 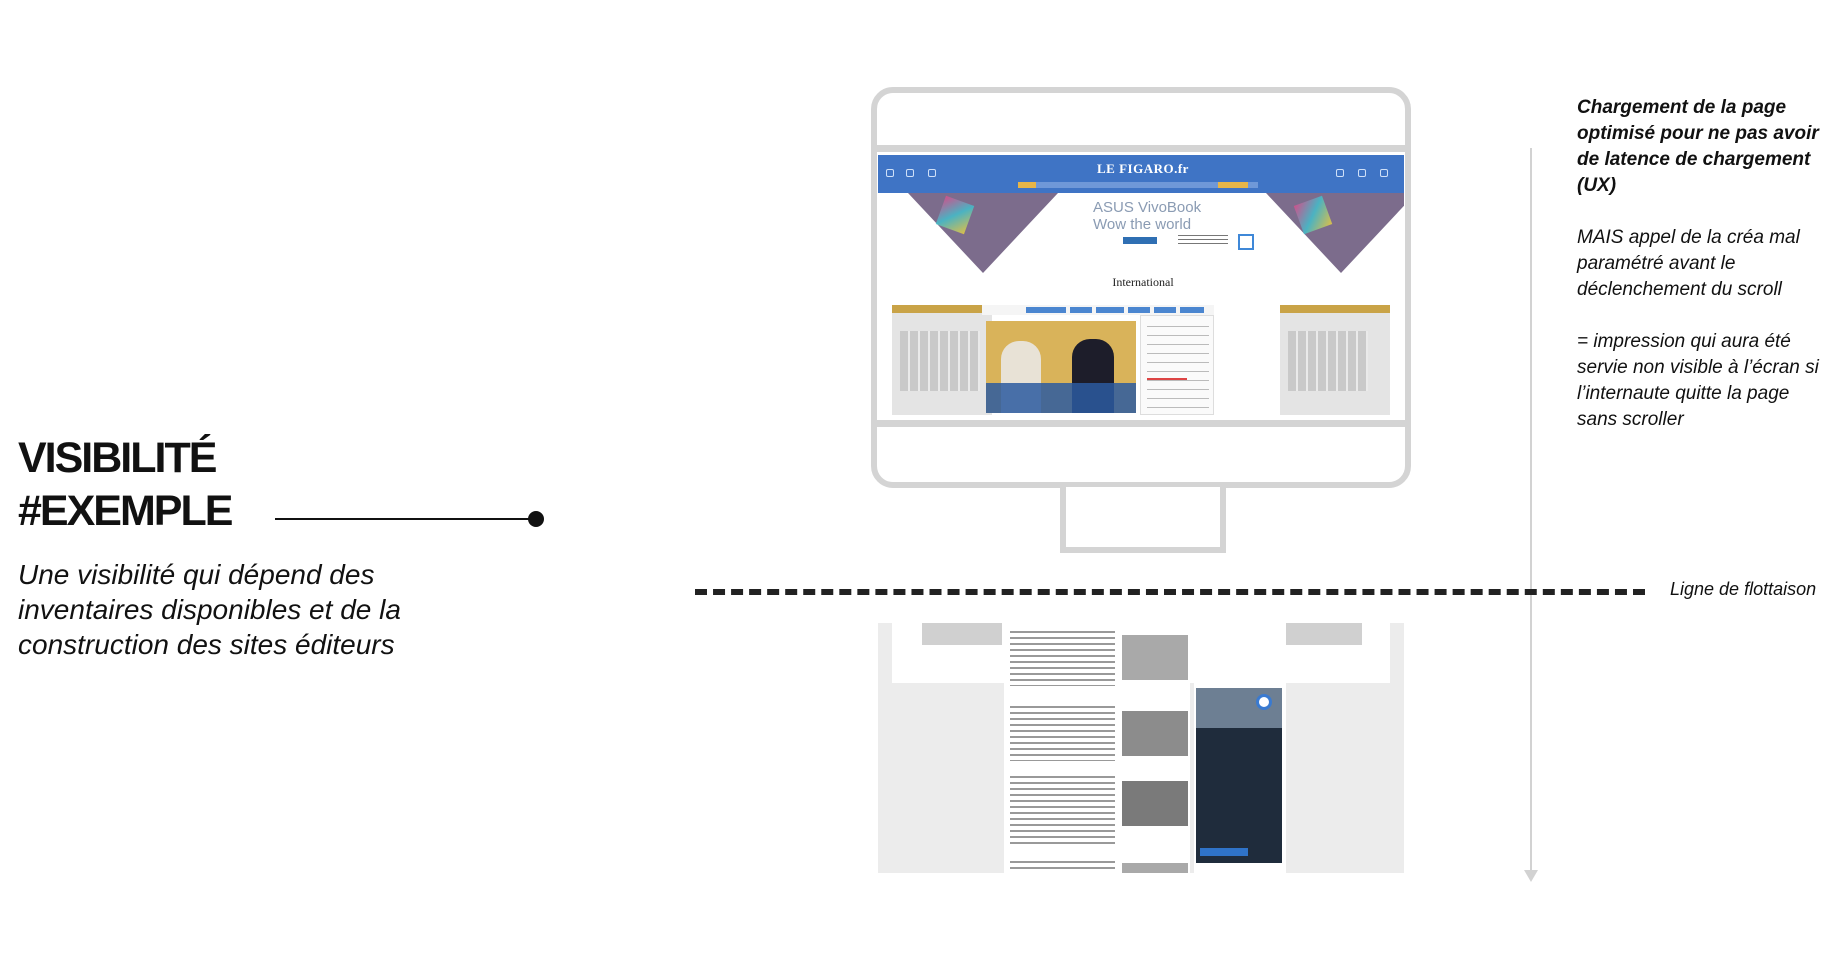 I want to click on fold-line, so click(x=1170, y=592).